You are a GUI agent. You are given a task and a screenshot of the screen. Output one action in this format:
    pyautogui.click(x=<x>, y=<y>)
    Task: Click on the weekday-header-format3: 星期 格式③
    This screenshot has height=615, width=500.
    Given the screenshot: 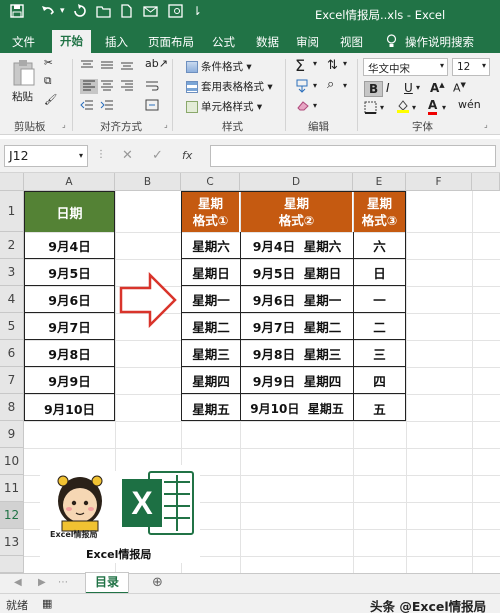 What is the action you would take?
    pyautogui.click(x=379, y=212)
    